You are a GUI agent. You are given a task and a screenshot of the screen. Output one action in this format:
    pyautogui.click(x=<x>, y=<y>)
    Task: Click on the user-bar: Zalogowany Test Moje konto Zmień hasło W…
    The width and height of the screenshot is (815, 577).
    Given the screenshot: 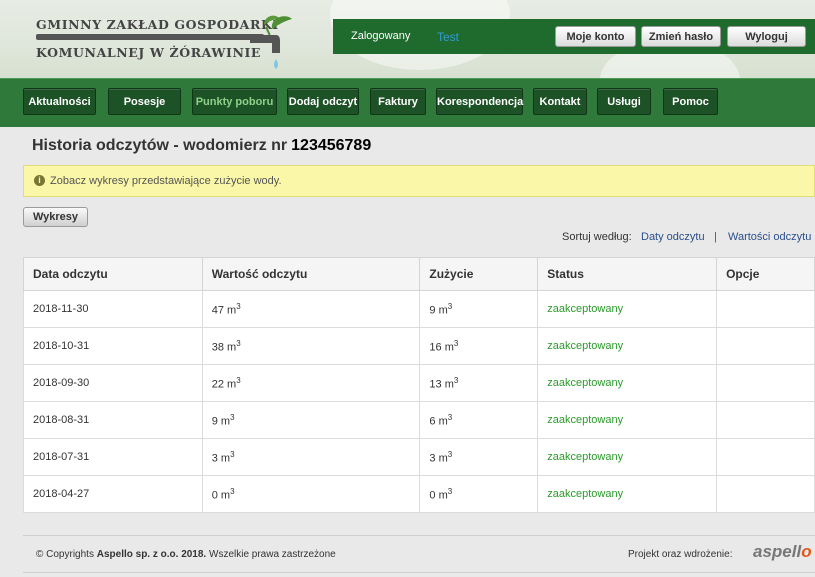 What is the action you would take?
    pyautogui.click(x=574, y=36)
    